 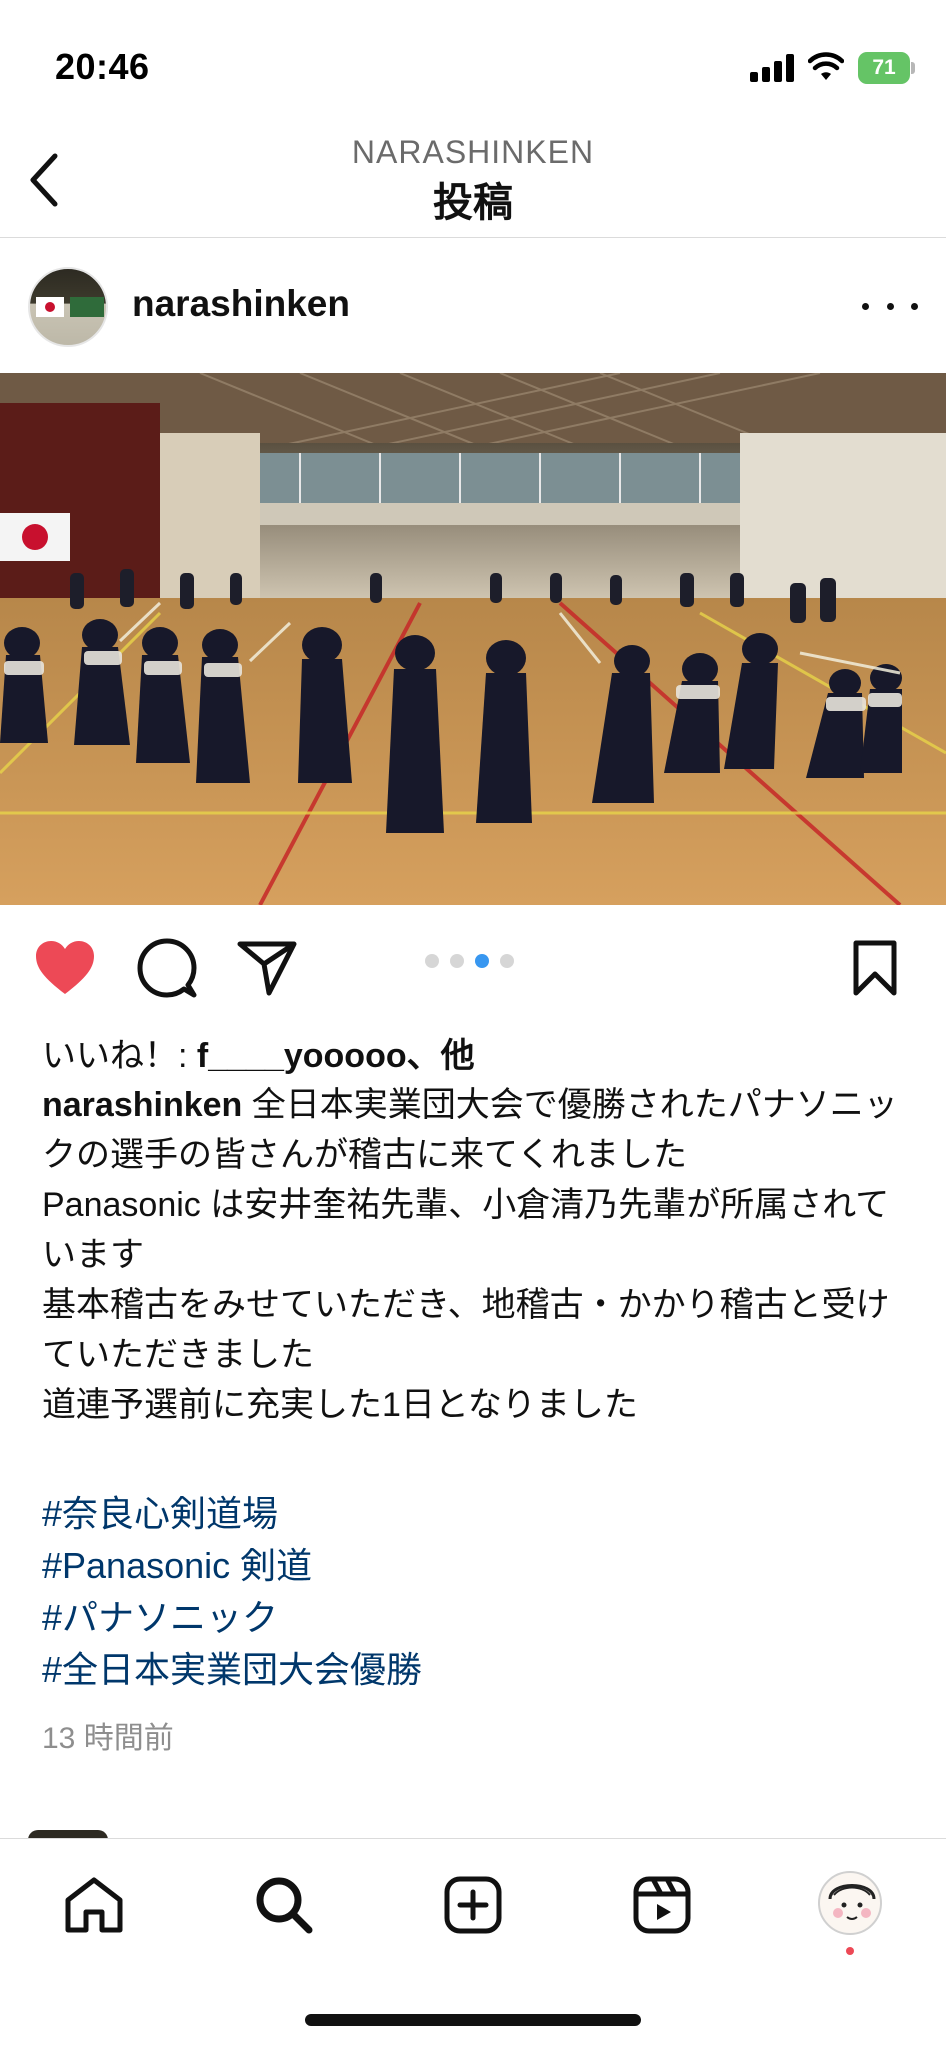 I want to click on bookmark-icon, so click(x=875, y=968).